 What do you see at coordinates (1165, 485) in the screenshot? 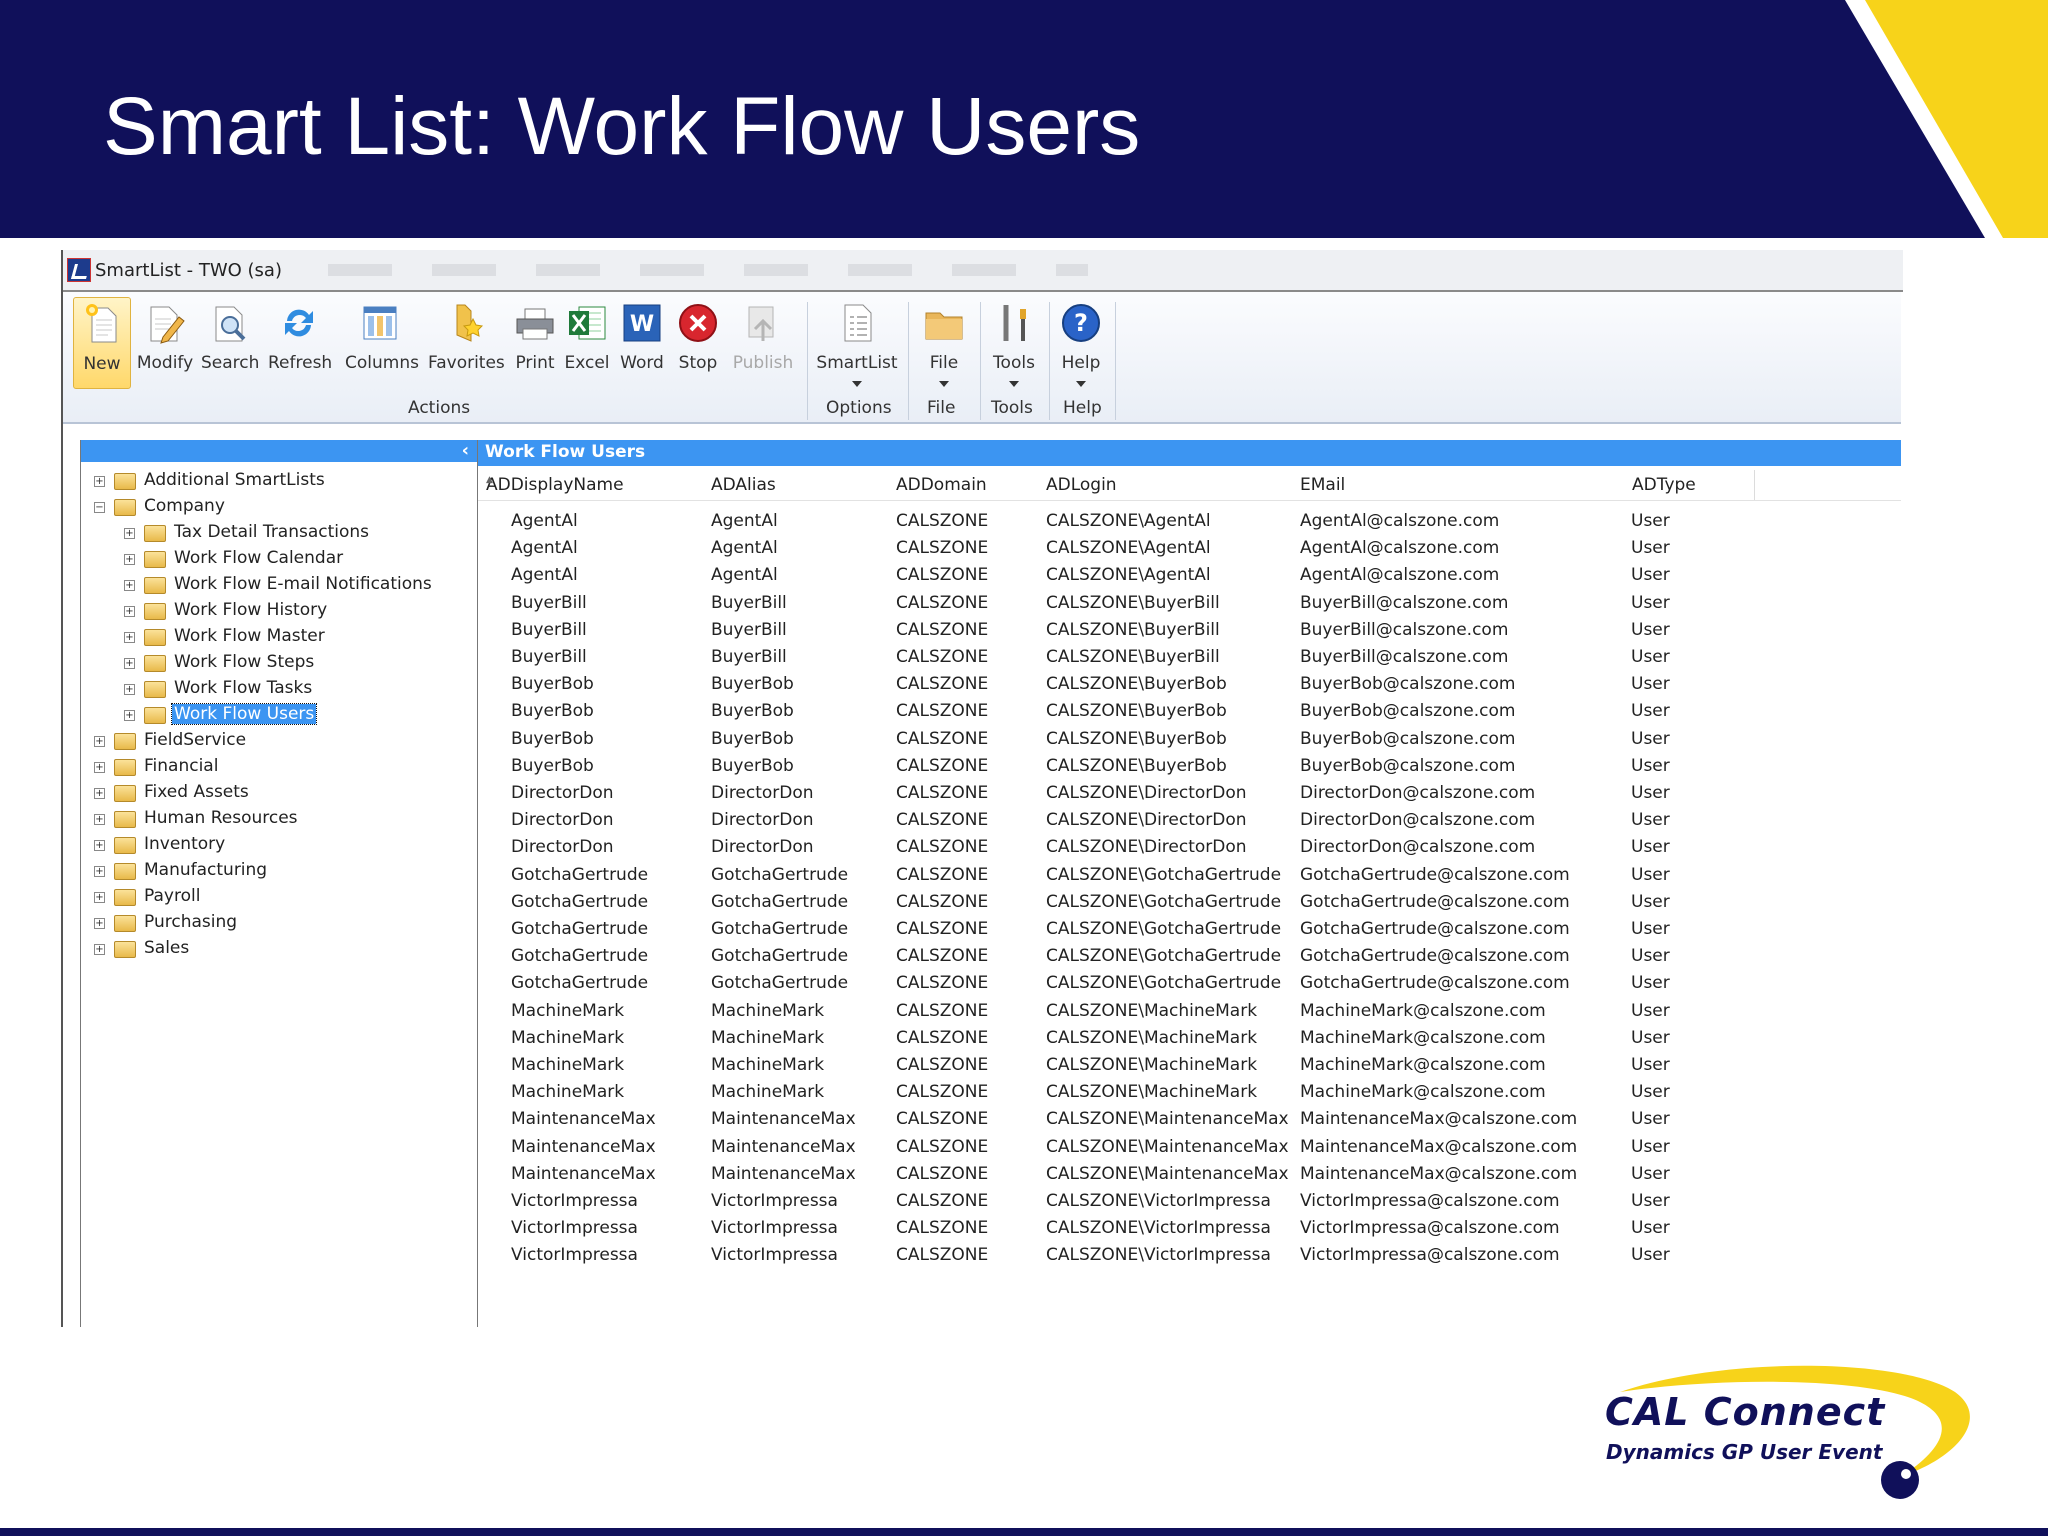
I see `column-header: ADLogin` at bounding box center [1165, 485].